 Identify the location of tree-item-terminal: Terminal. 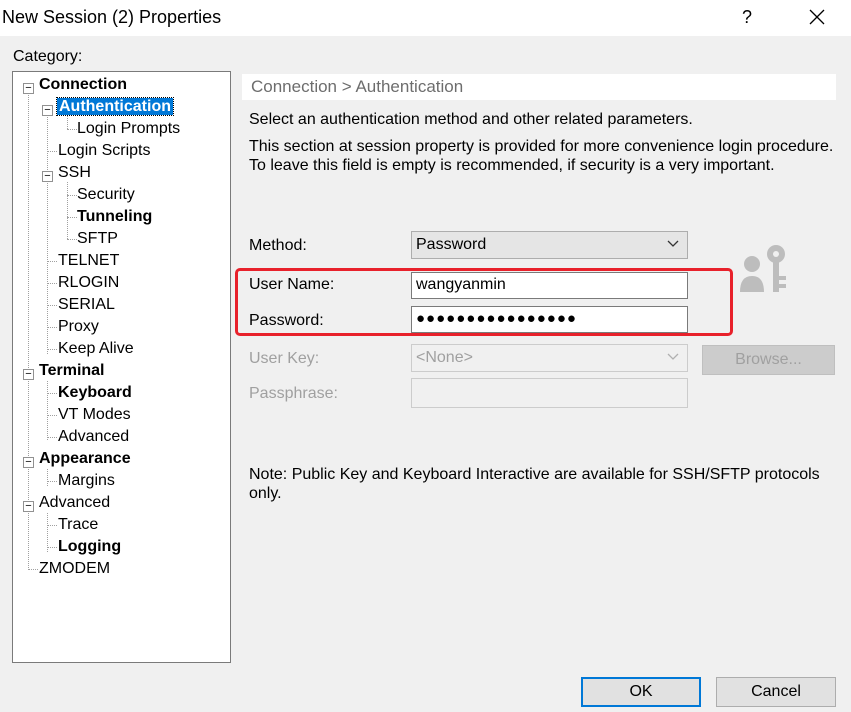
(72, 371).